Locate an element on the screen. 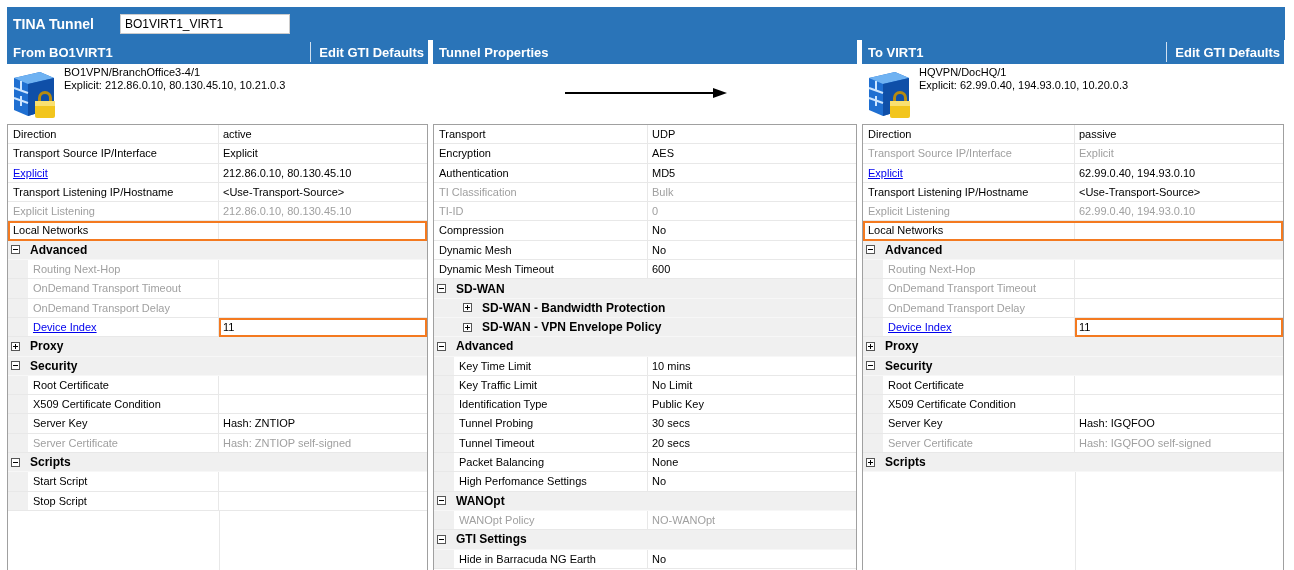  property-value: NO-WANOpt is located at coordinates (684, 519).